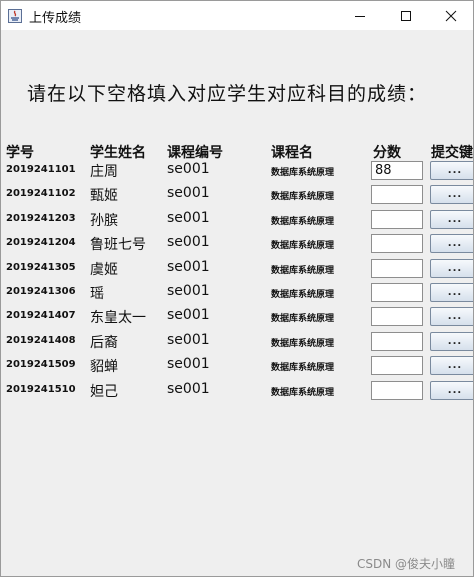 The width and height of the screenshot is (474, 577). Describe the element at coordinates (104, 270) in the screenshot. I see `student-name-cell: 虞姬` at that location.